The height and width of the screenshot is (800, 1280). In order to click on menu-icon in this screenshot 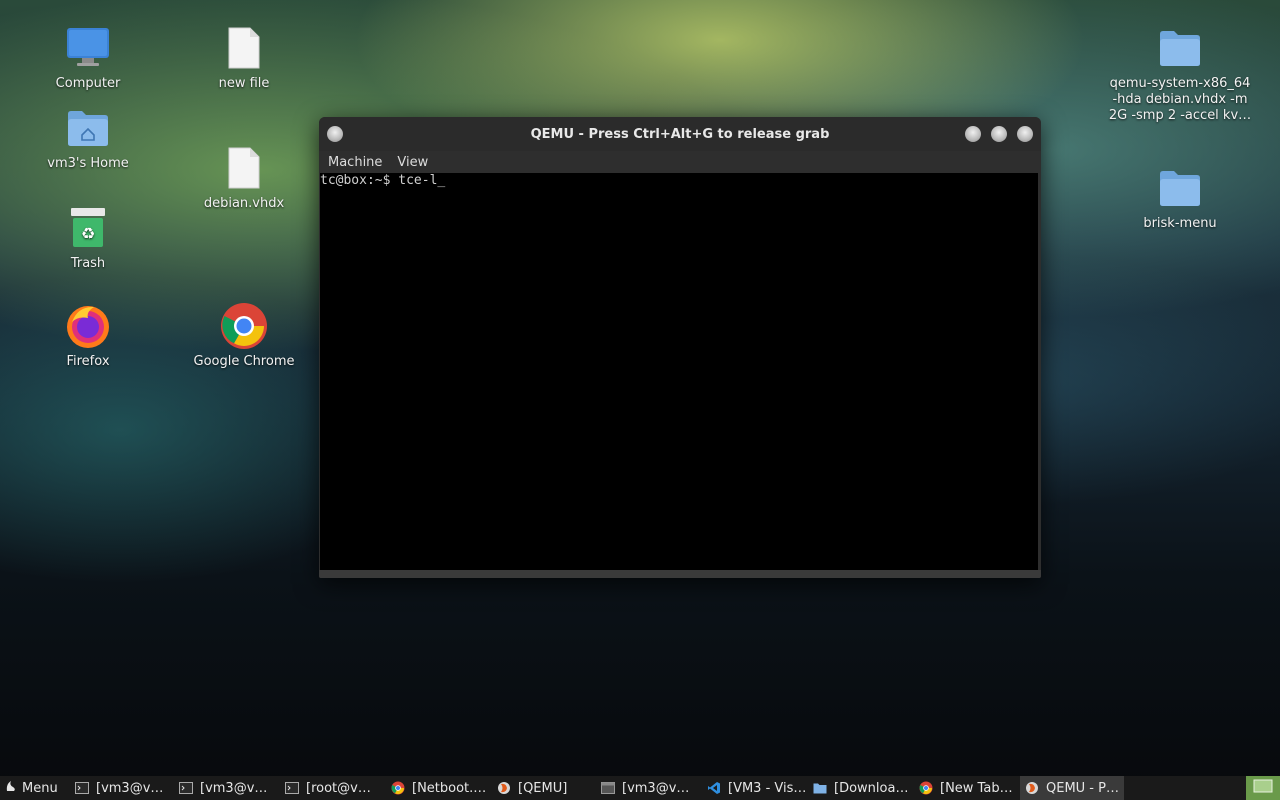, I will do `click(11, 788)`.